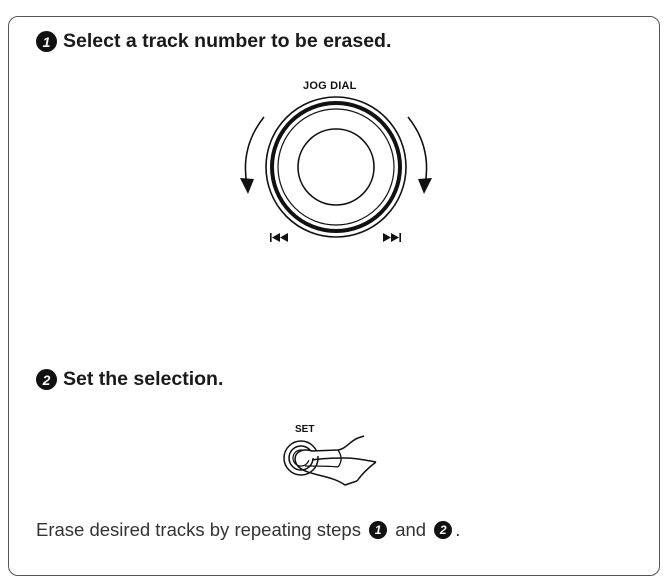  Describe the element at coordinates (305, 429) in the screenshot. I see `set-button-label: SET` at that location.